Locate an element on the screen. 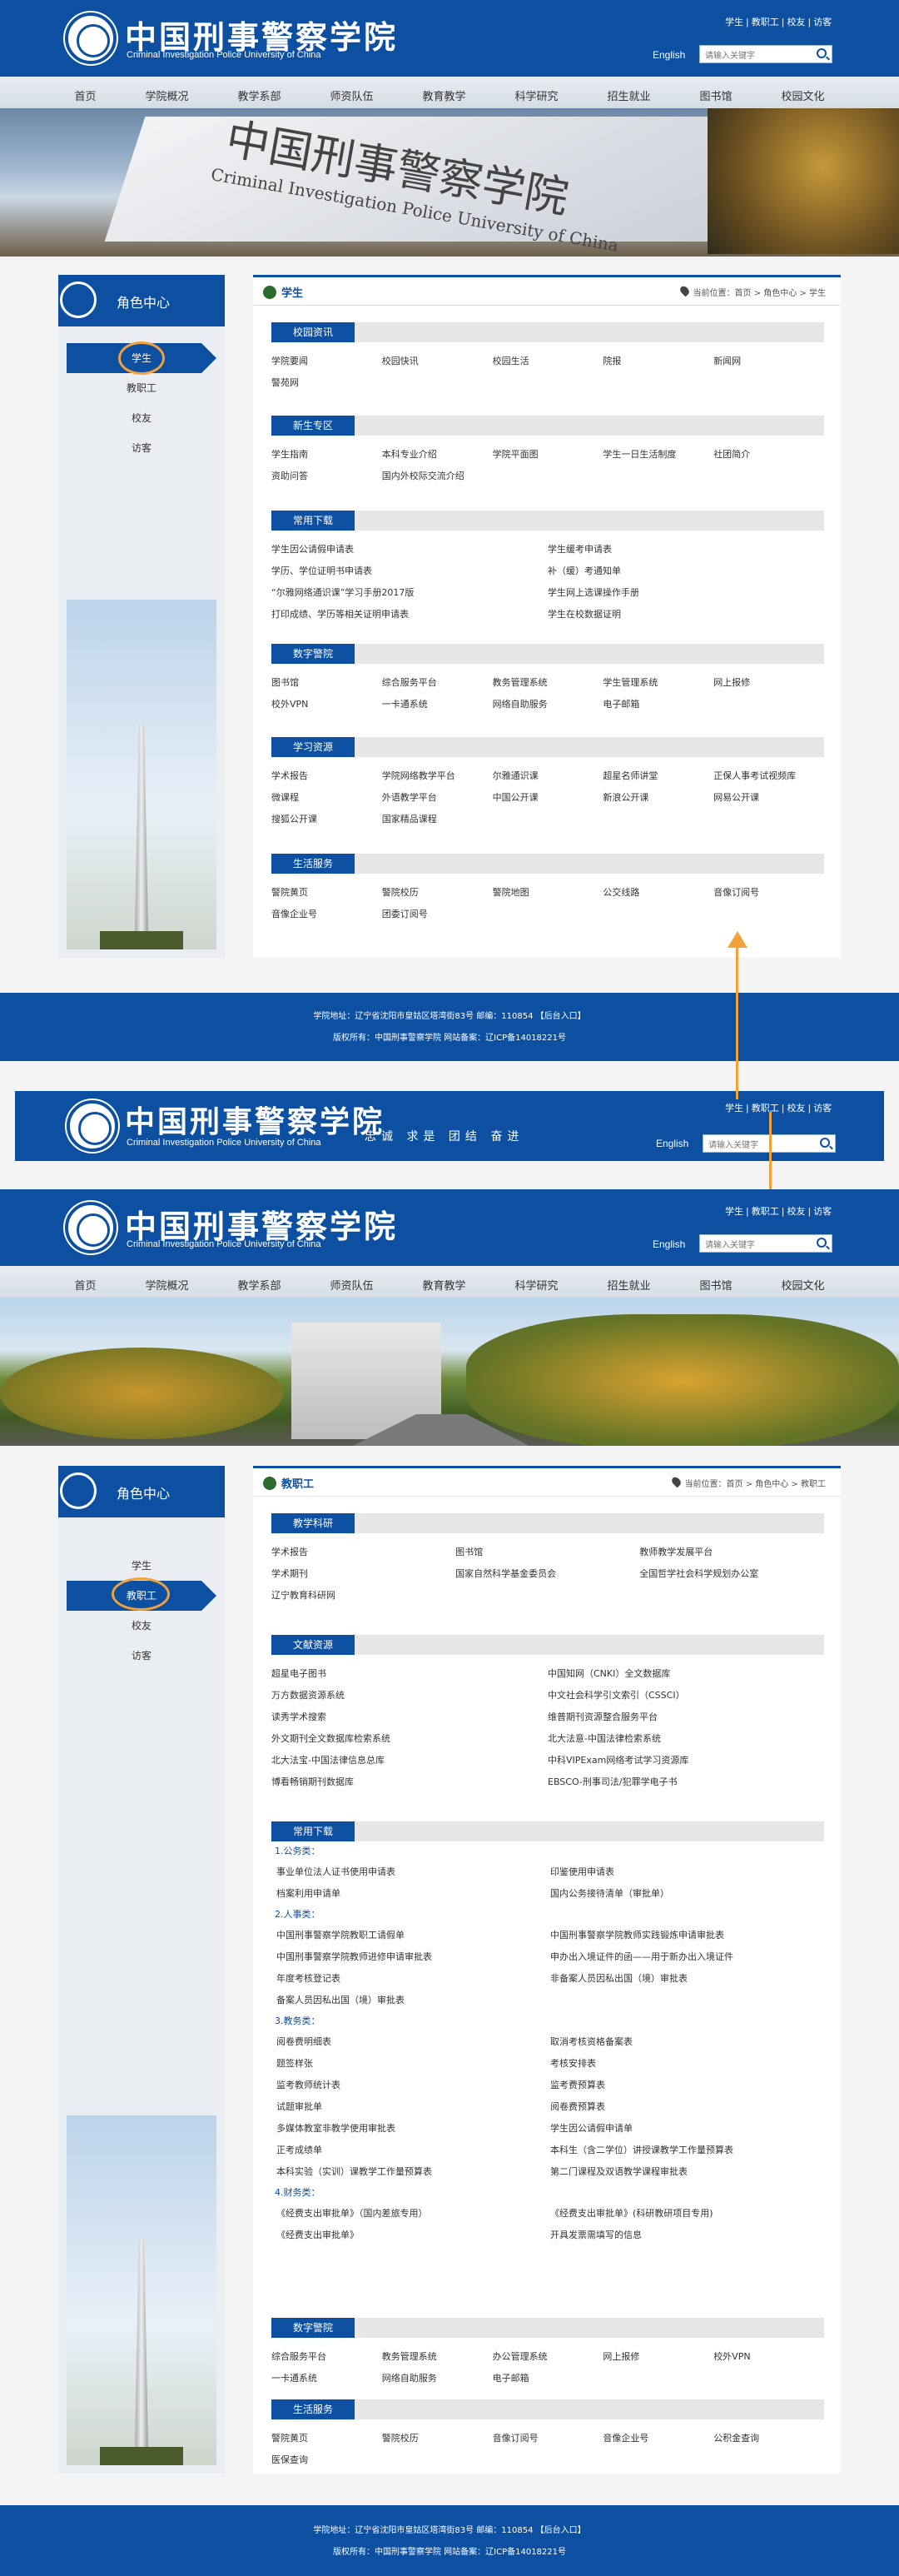 The image size is (899, 2576). quick-link: 尔雅通识课 is located at coordinates (548, 776).